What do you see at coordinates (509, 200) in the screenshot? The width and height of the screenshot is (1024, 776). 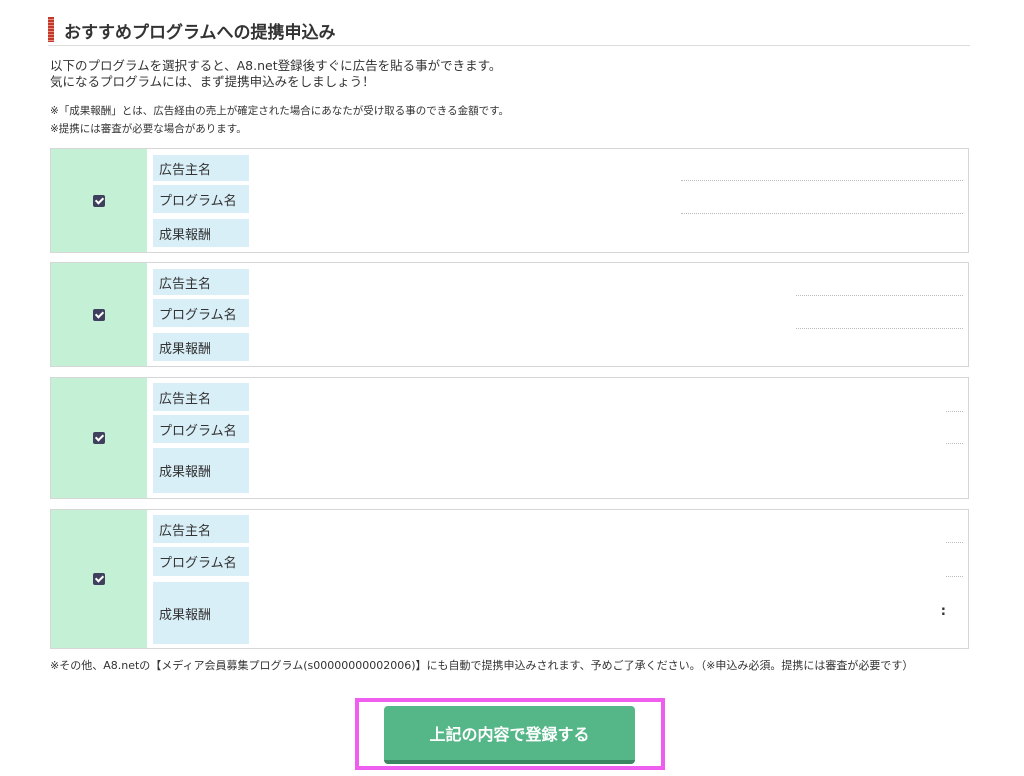 I see `program-row-1: 広告主名 プログラム名 成果報酬` at bounding box center [509, 200].